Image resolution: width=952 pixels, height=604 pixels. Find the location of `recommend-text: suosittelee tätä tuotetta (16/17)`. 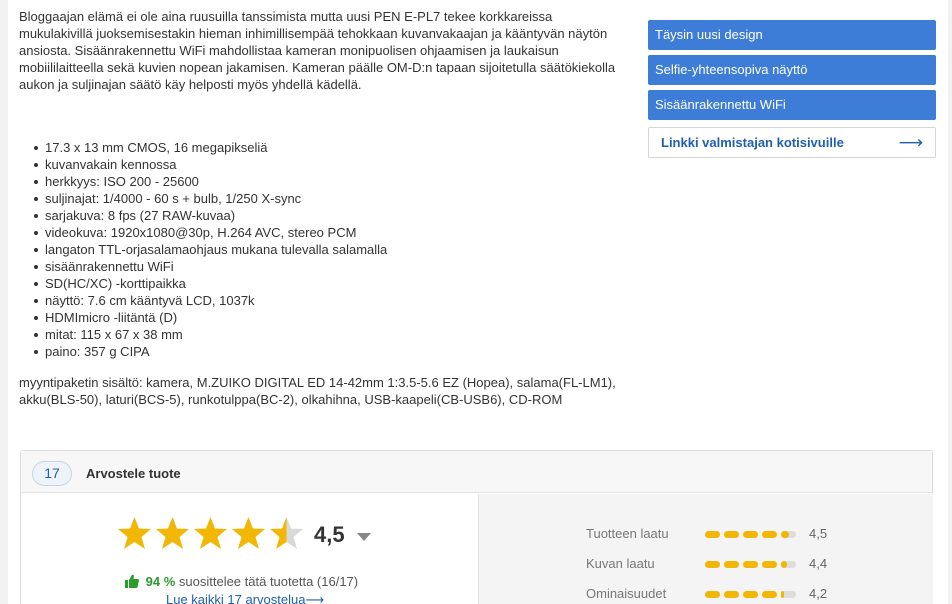

recommend-text: suosittelee tätä tuotetta (16/17) is located at coordinates (268, 581).